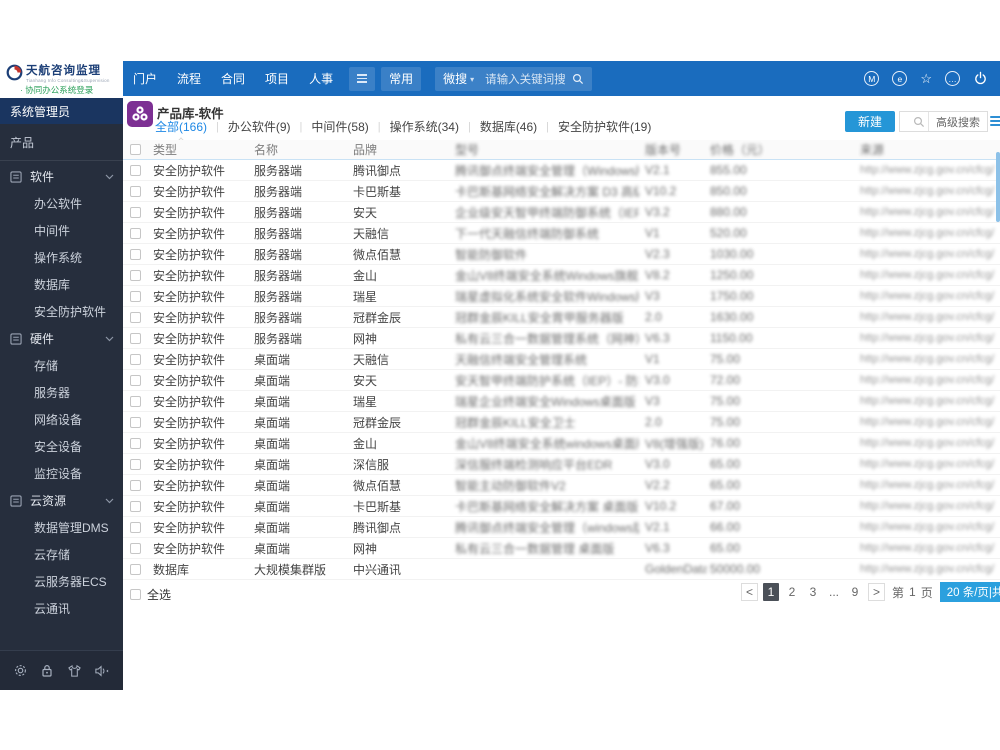 This screenshot has height=750, width=1000. What do you see at coordinates (301, 149) in the screenshot?
I see `col-header-name: 名称` at bounding box center [301, 149].